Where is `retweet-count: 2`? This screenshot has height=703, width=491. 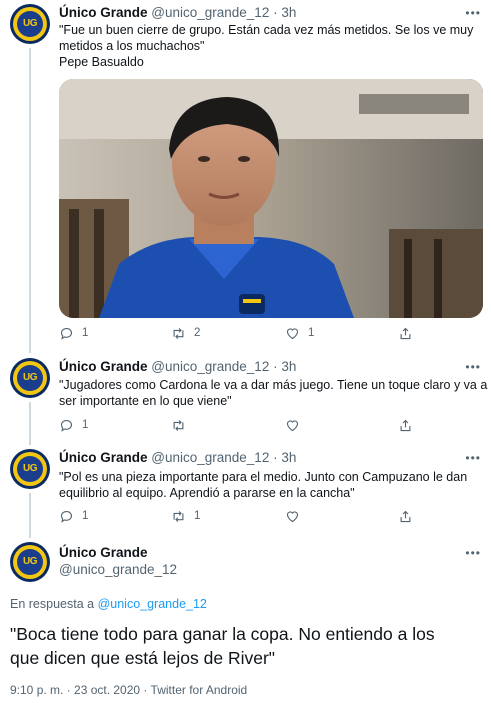 retweet-count: 2 is located at coordinates (197, 333).